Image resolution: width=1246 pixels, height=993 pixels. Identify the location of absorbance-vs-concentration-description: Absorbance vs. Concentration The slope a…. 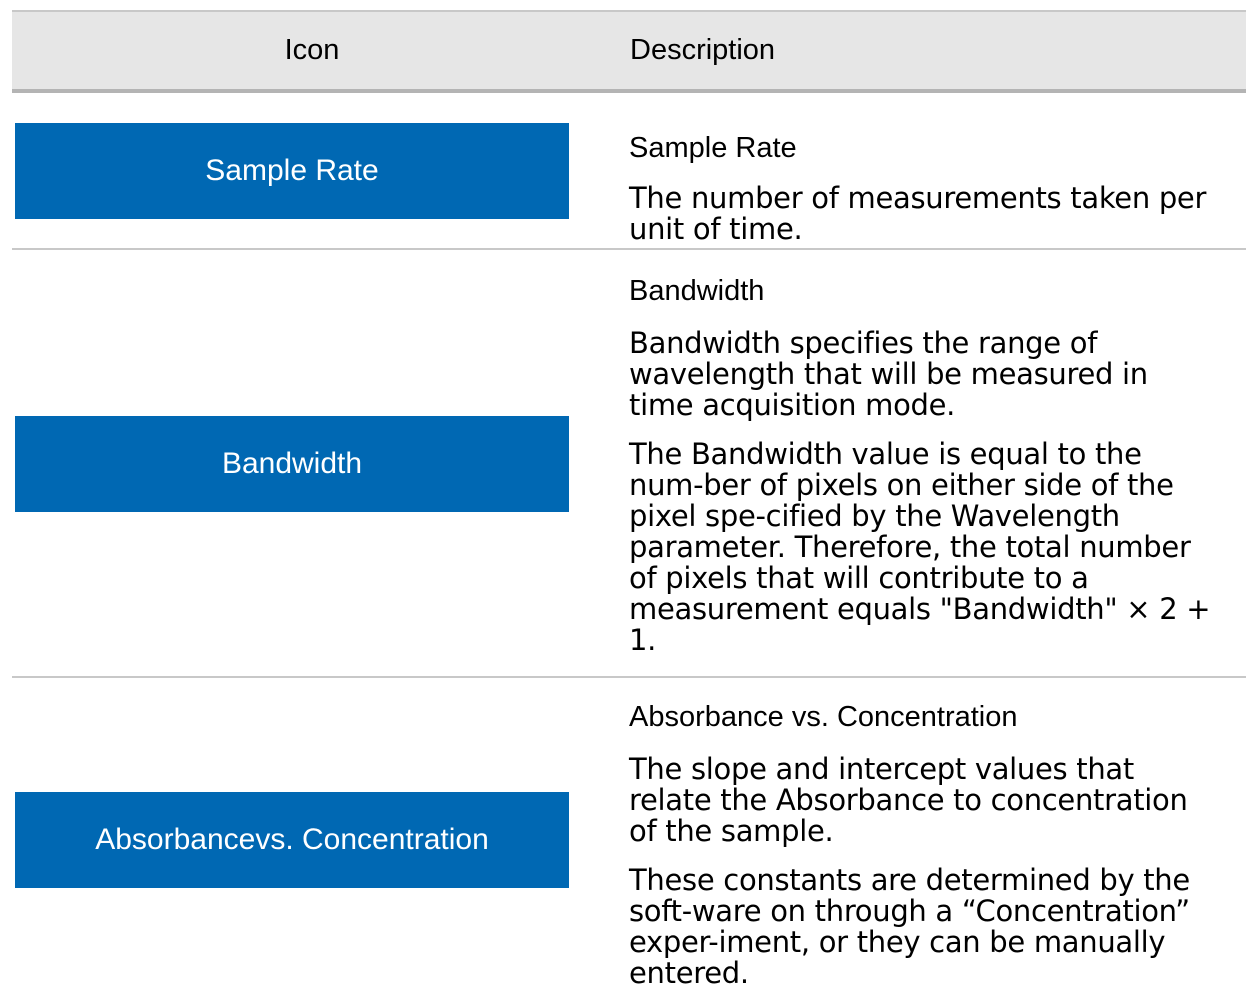
(929, 844).